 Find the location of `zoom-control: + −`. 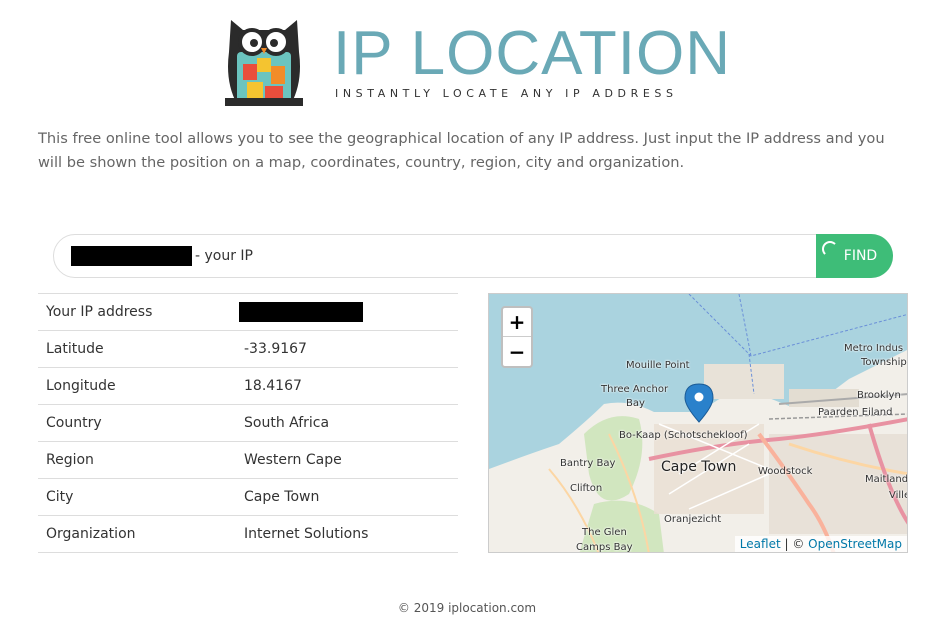

zoom-control: + − is located at coordinates (517, 337).